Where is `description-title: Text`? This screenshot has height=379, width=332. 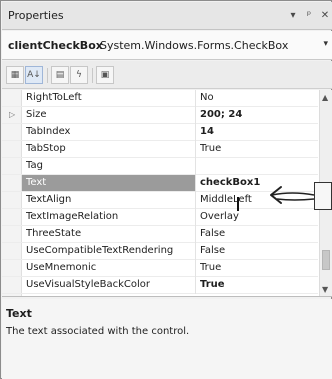 description-title: Text is located at coordinates (19, 313).